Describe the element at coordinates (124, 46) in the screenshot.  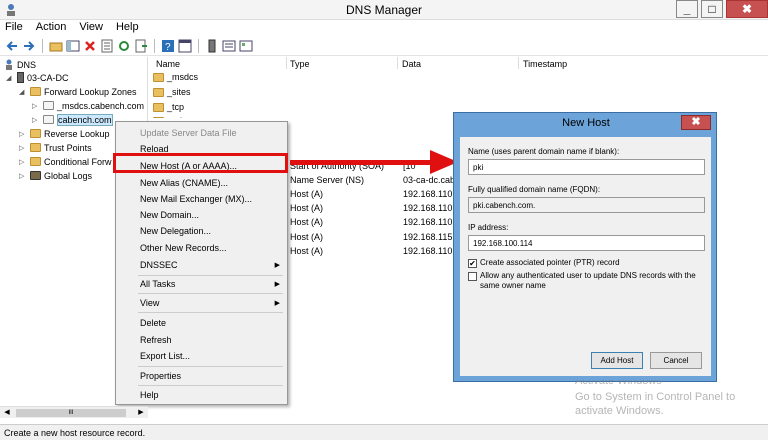
I see `refresh-icon` at that location.